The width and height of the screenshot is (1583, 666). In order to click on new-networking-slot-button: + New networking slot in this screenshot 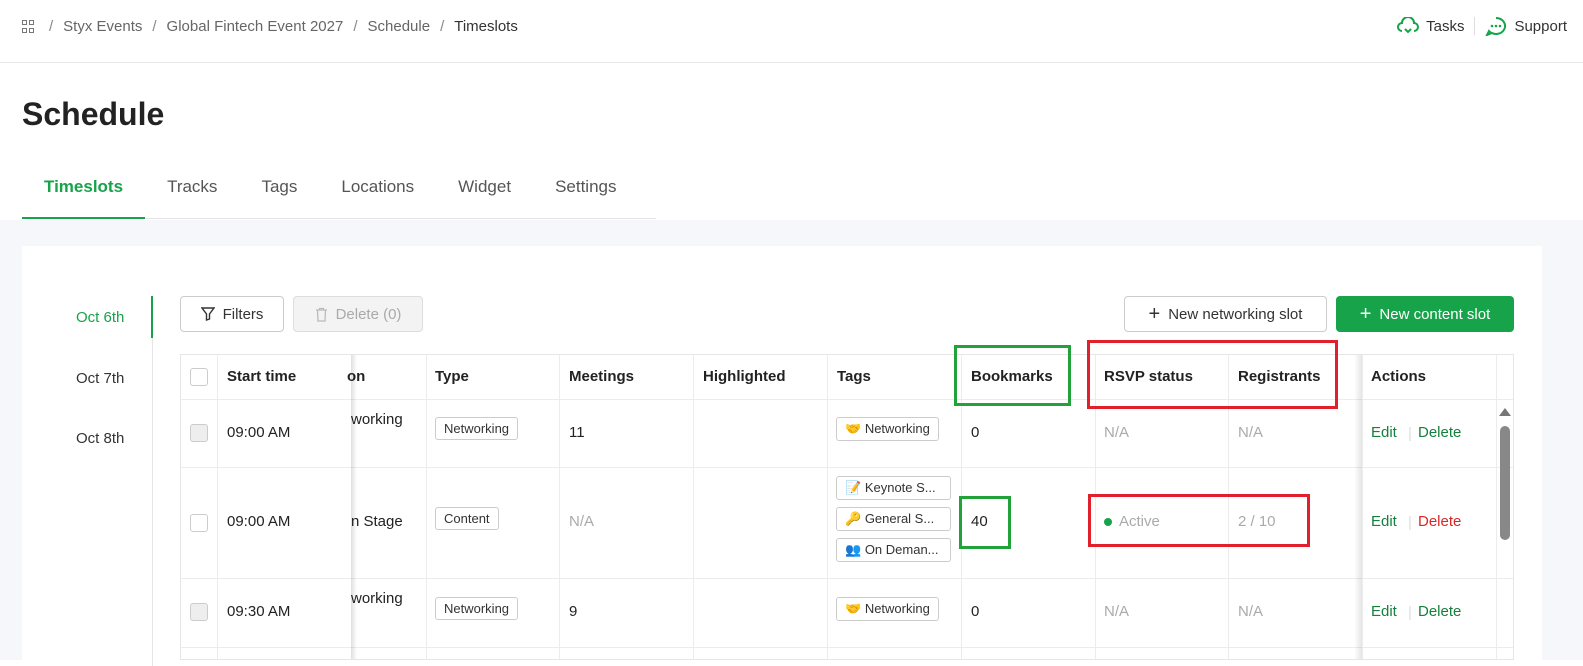, I will do `click(1225, 314)`.